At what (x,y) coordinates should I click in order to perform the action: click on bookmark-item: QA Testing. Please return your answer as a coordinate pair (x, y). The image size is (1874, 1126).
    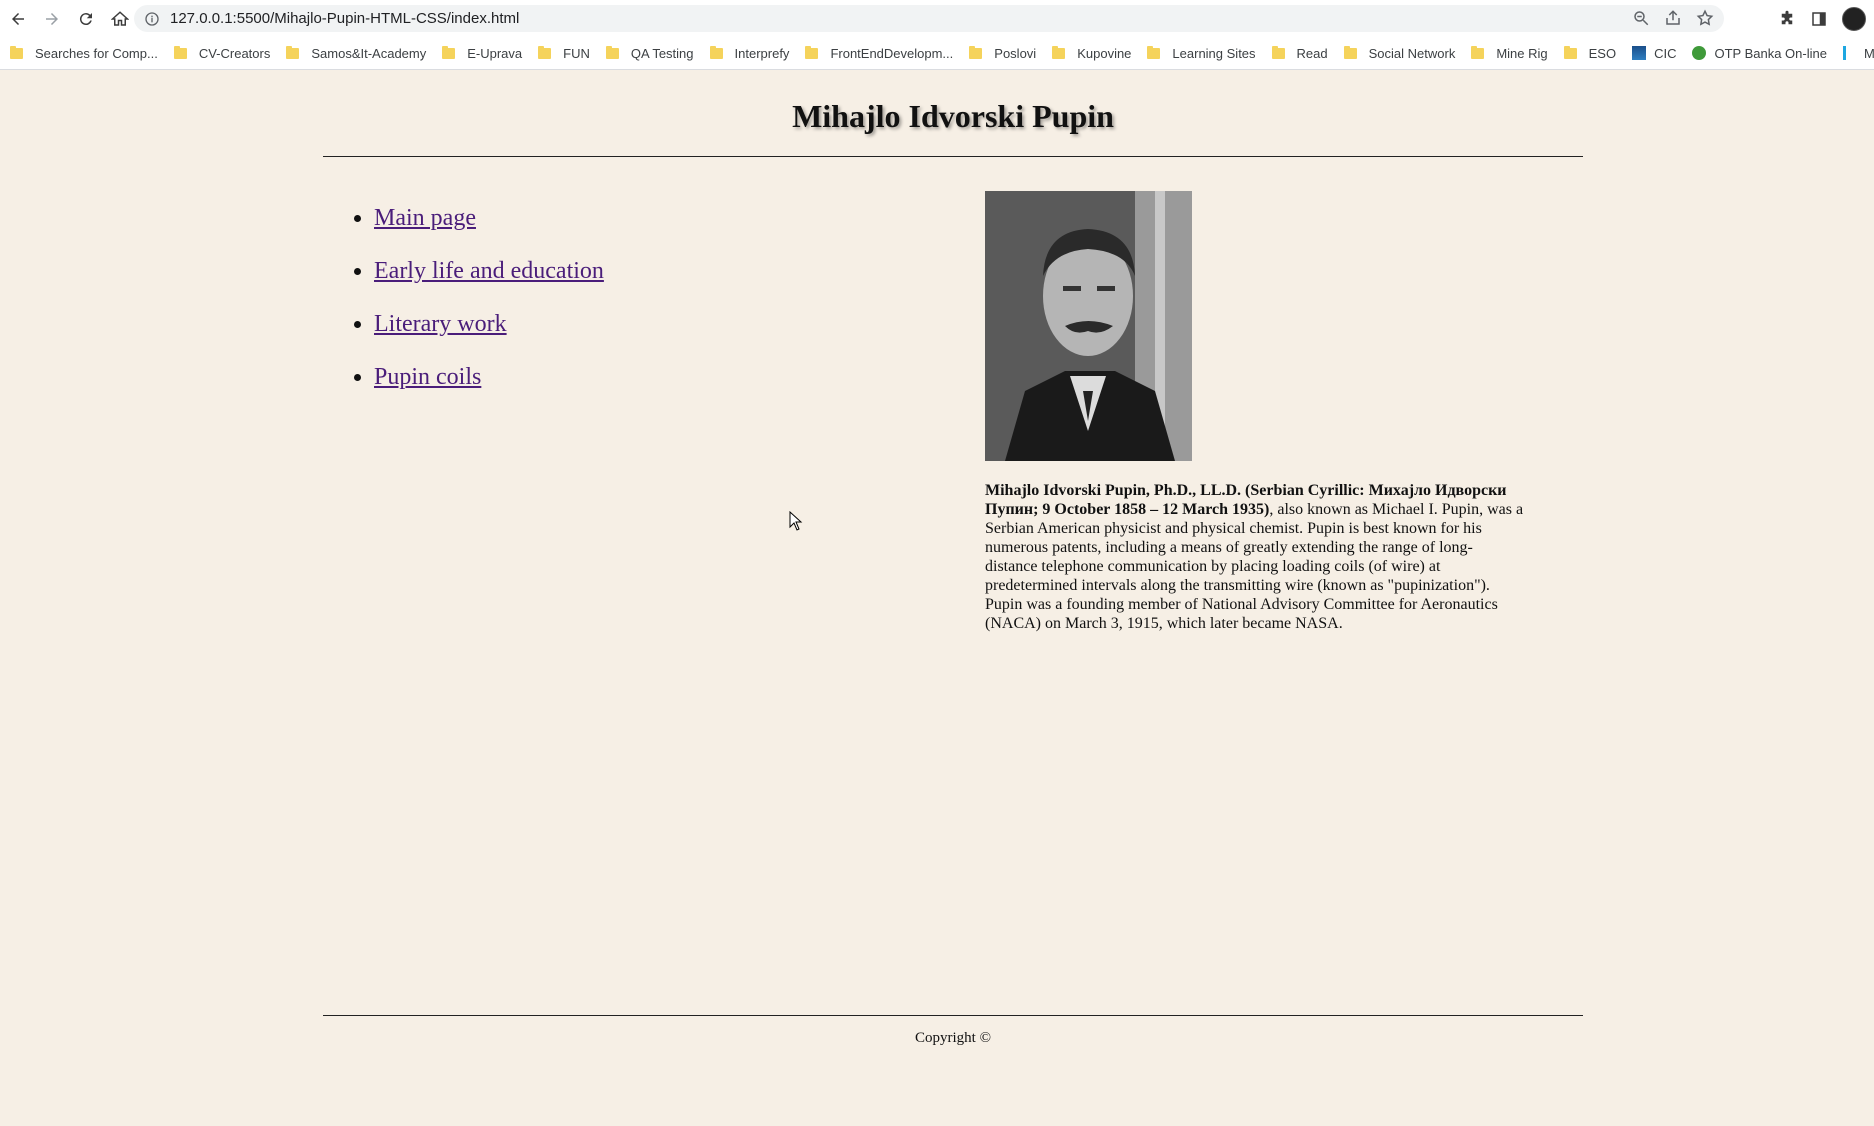
    Looking at the image, I should click on (649, 53).